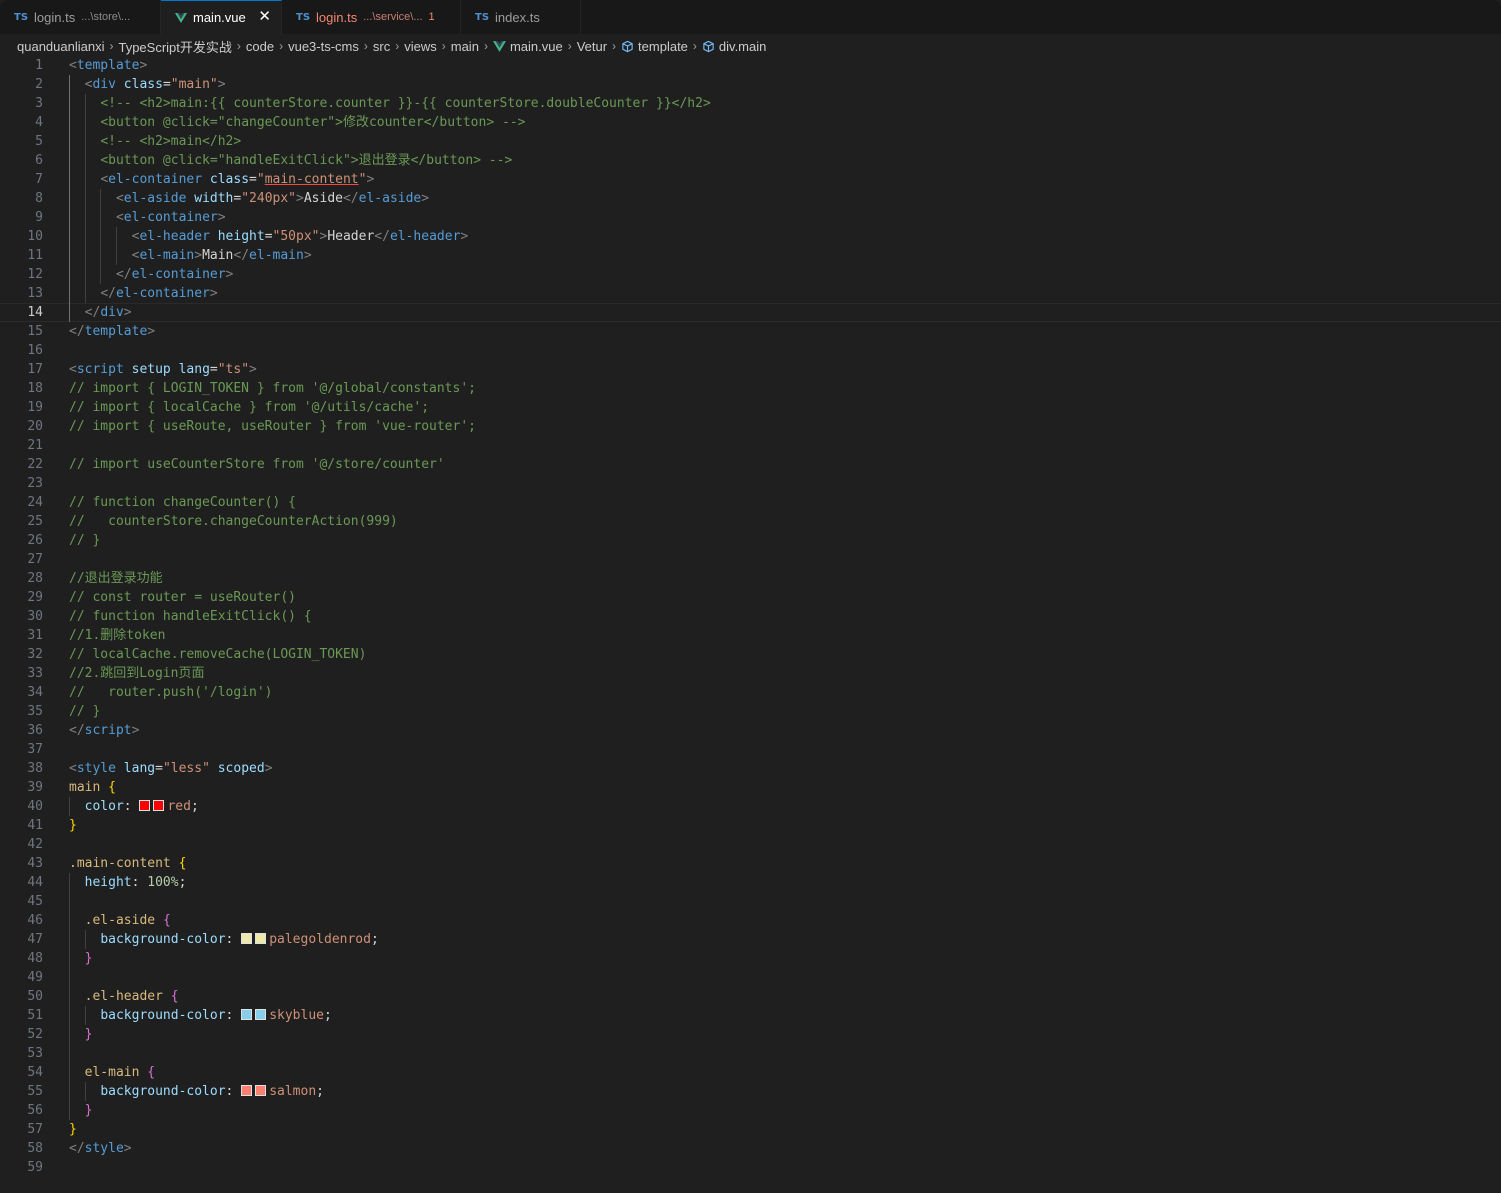 The width and height of the screenshot is (1501, 1193). What do you see at coordinates (750, 825) in the screenshot?
I see `code-line: 41}` at bounding box center [750, 825].